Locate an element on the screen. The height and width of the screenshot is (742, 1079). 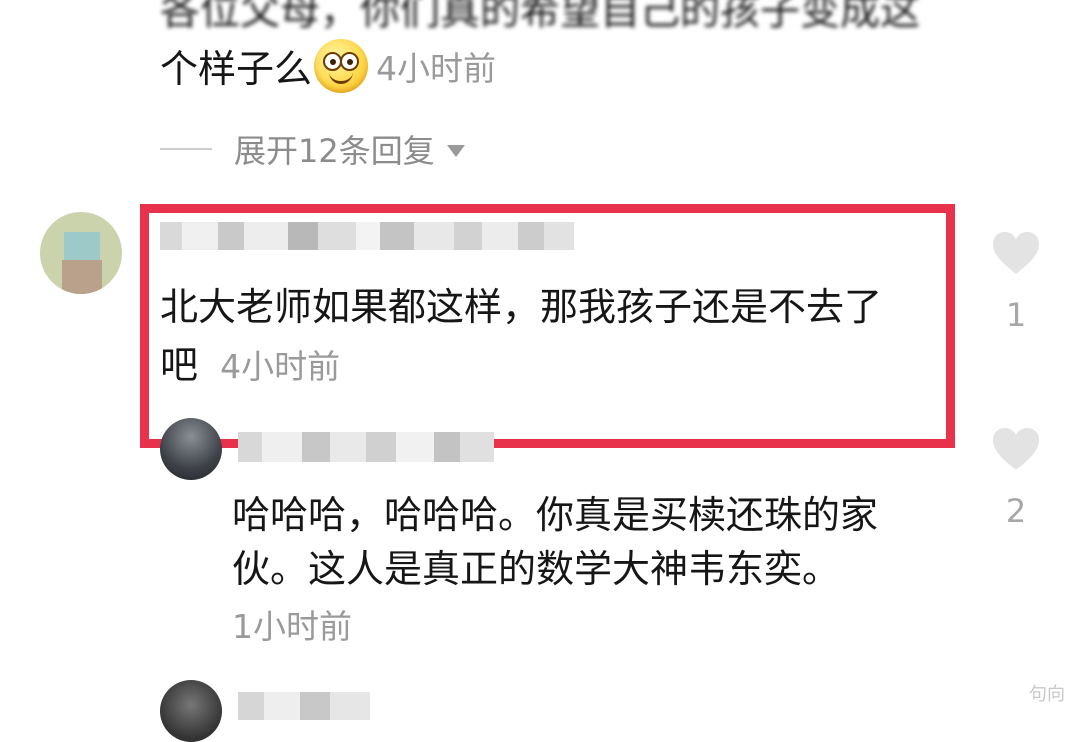
previous-comment-time: 4小时前 is located at coordinates (436, 68).